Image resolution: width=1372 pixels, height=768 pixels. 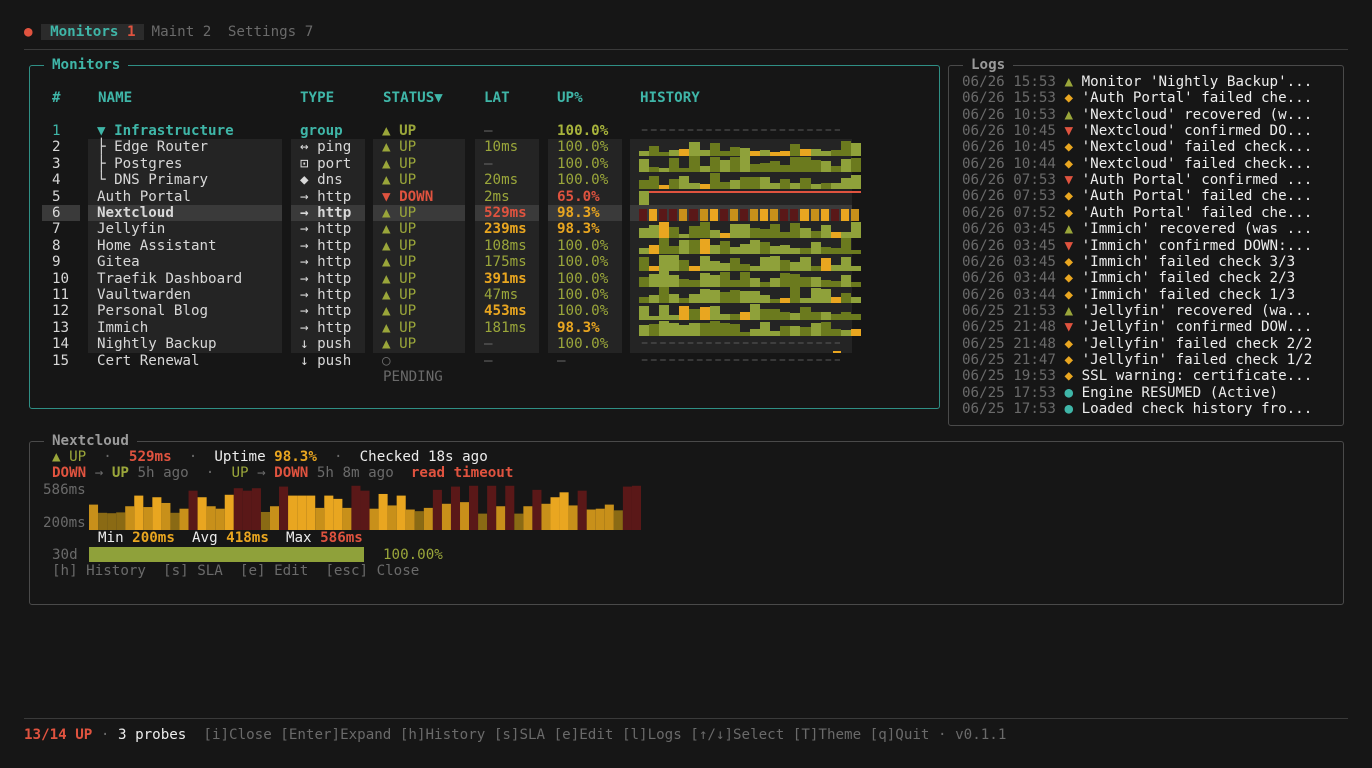 What do you see at coordinates (262, 32) in the screenshot?
I see `tab-settings: Settings 7` at bounding box center [262, 32].